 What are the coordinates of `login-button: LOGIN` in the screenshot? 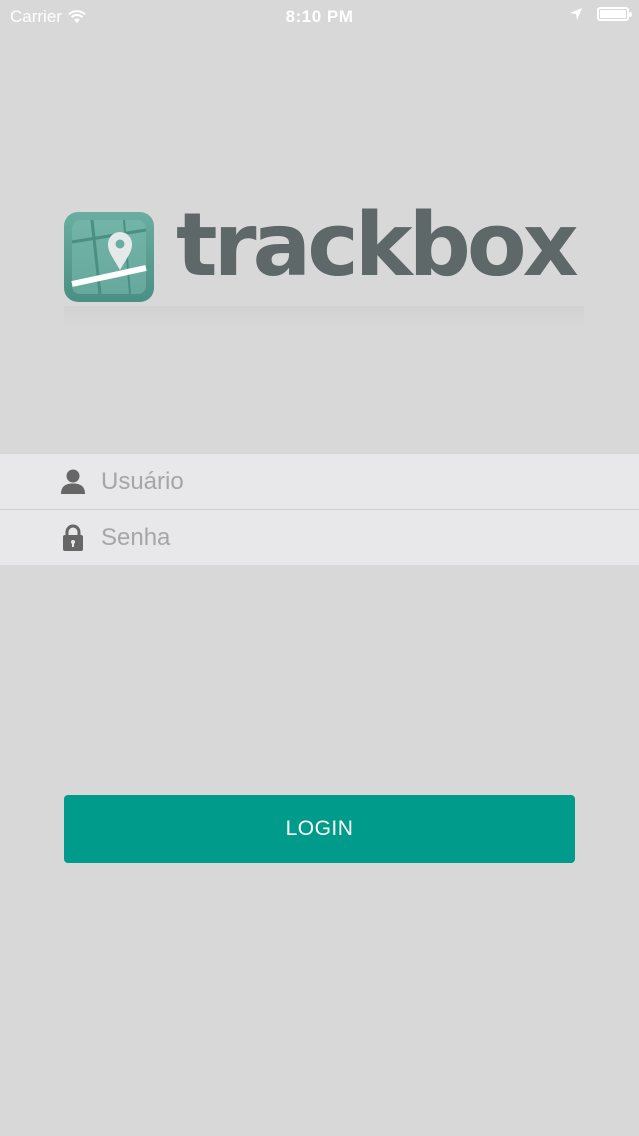 It's located at (319, 829).